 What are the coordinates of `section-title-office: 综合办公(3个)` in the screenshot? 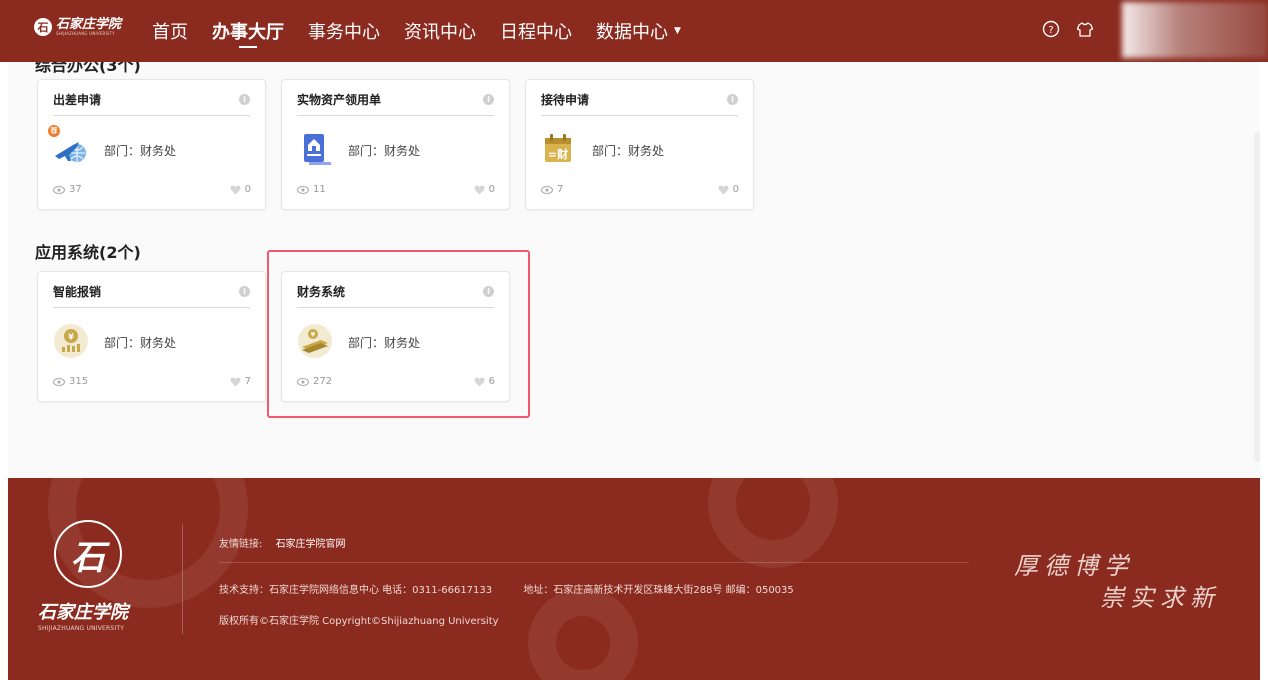 It's located at (88, 68).